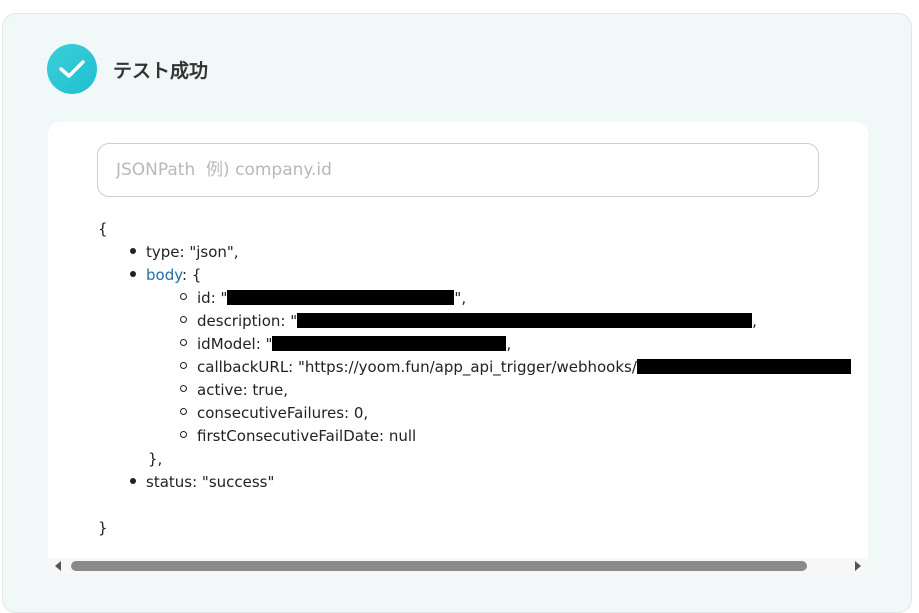  I want to click on jsonpath-search-box, so click(458, 170).